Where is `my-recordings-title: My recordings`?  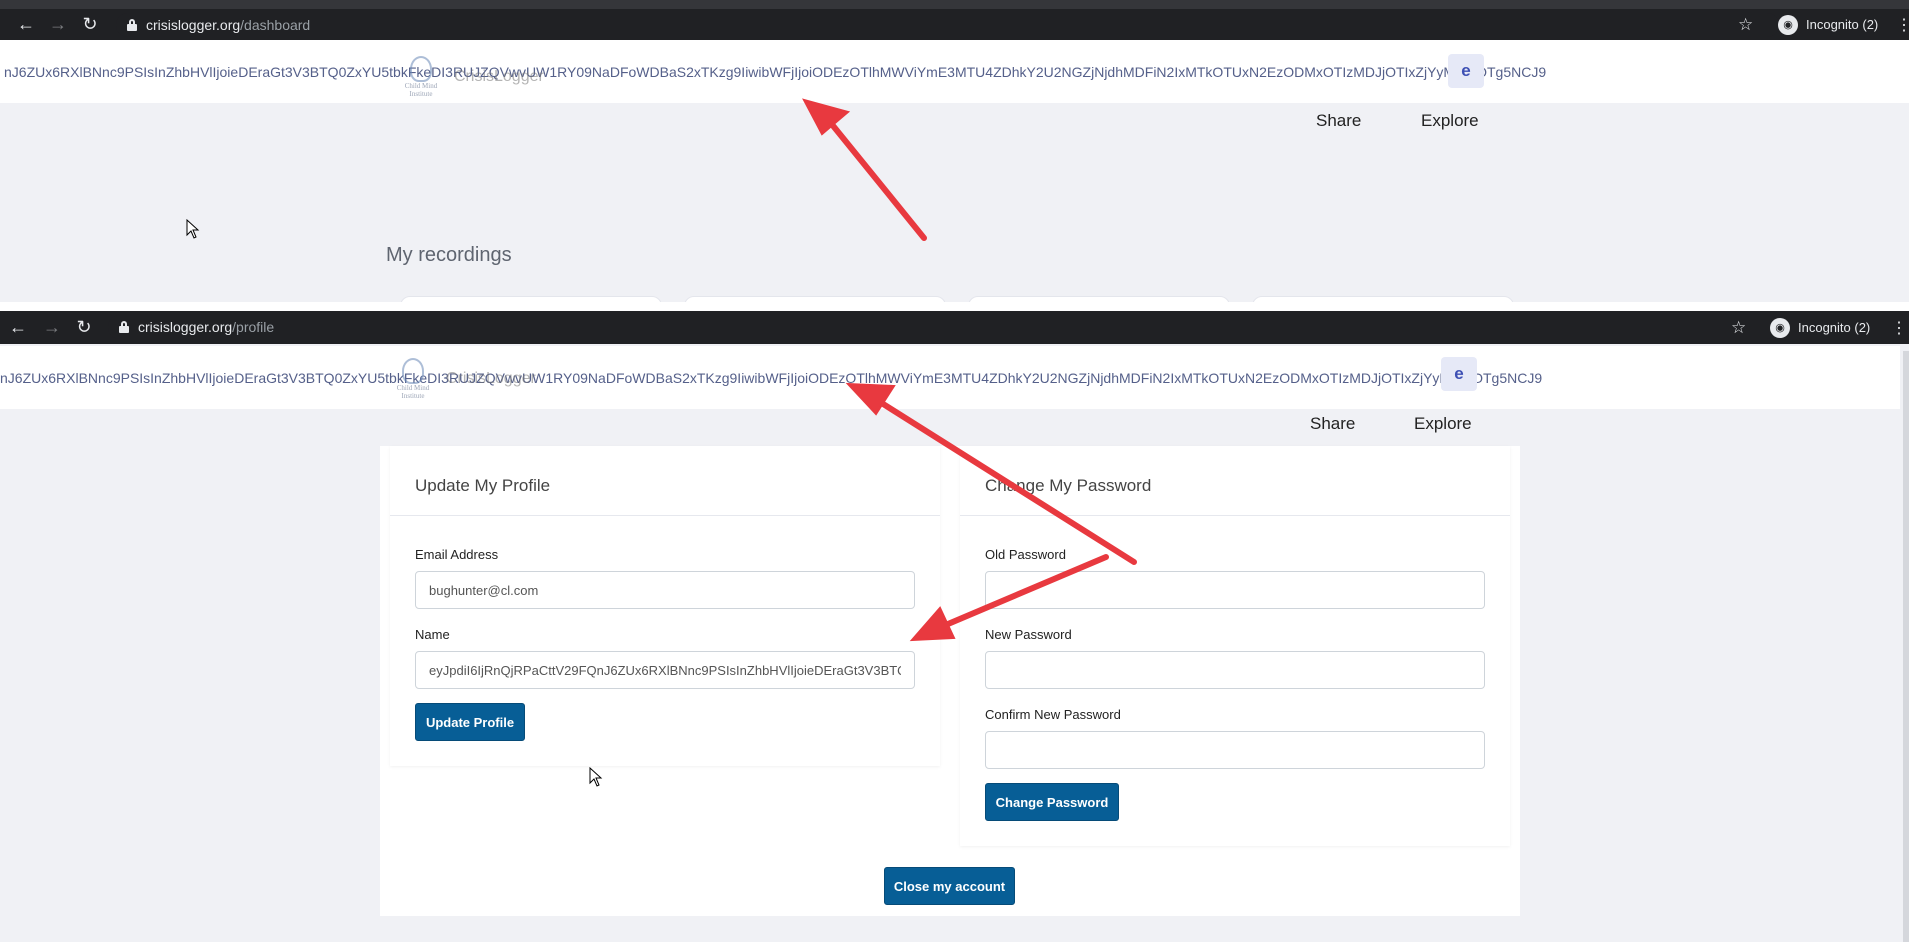
my-recordings-title: My recordings is located at coordinates (449, 255).